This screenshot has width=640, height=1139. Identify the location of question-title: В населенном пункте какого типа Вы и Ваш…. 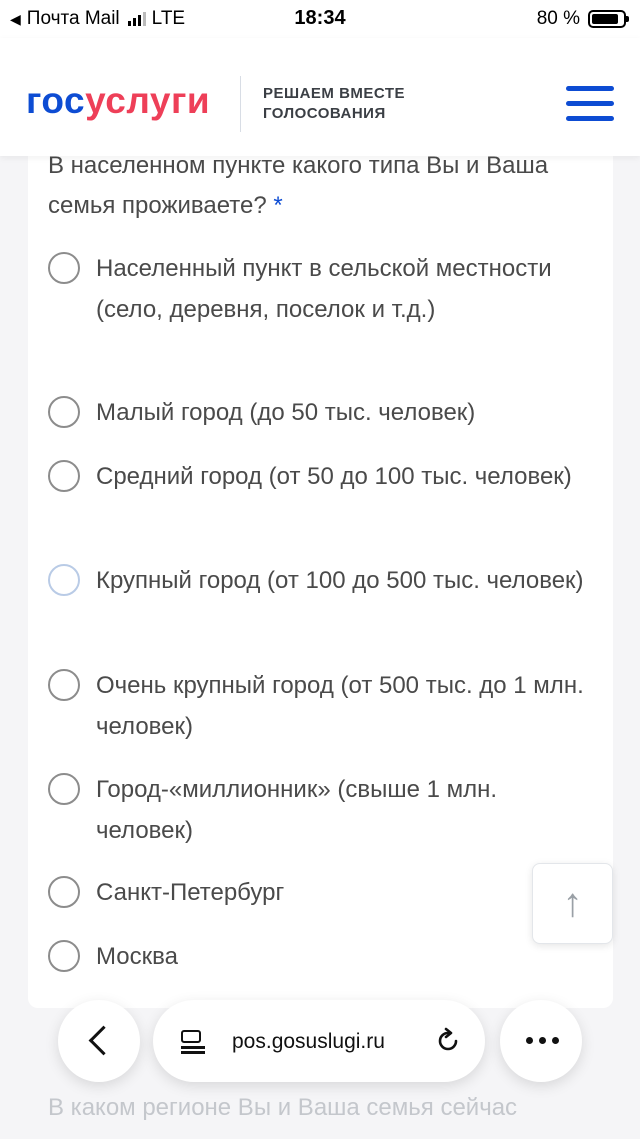
(318, 186).